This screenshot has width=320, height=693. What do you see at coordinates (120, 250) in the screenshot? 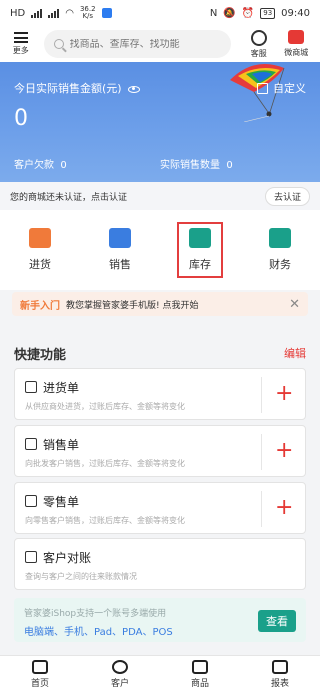
I see `sales-button: 销售` at bounding box center [120, 250].